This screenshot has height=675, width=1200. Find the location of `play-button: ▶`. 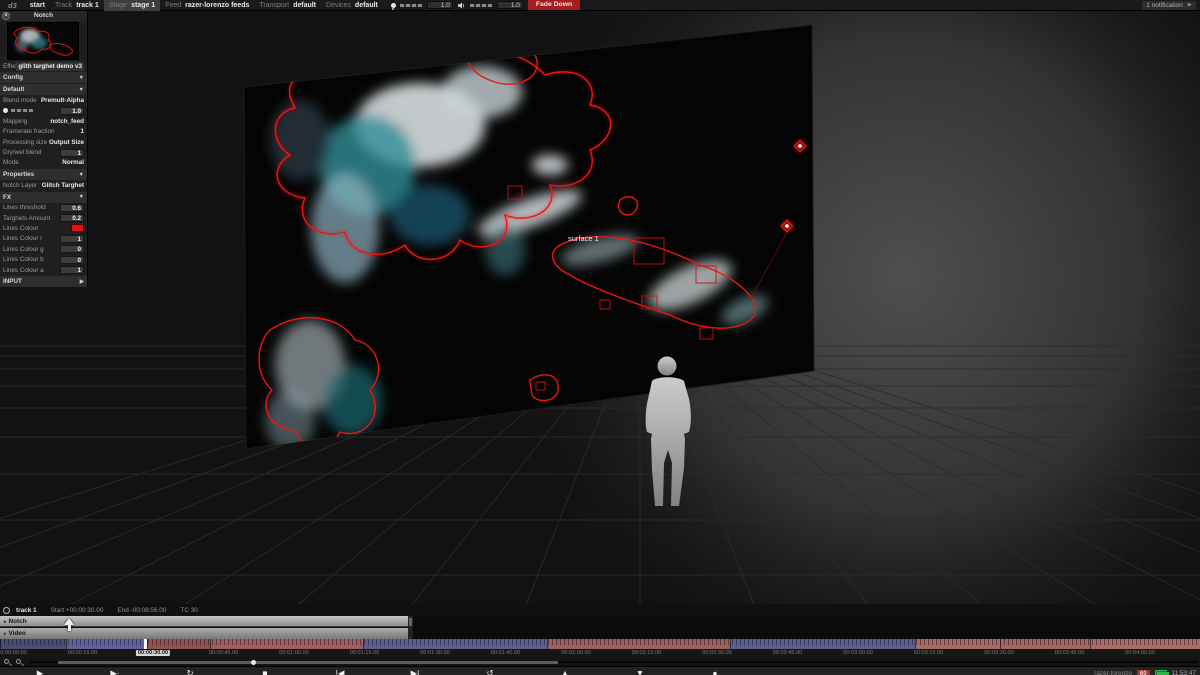

play-button: ▶ is located at coordinates (40, 671).